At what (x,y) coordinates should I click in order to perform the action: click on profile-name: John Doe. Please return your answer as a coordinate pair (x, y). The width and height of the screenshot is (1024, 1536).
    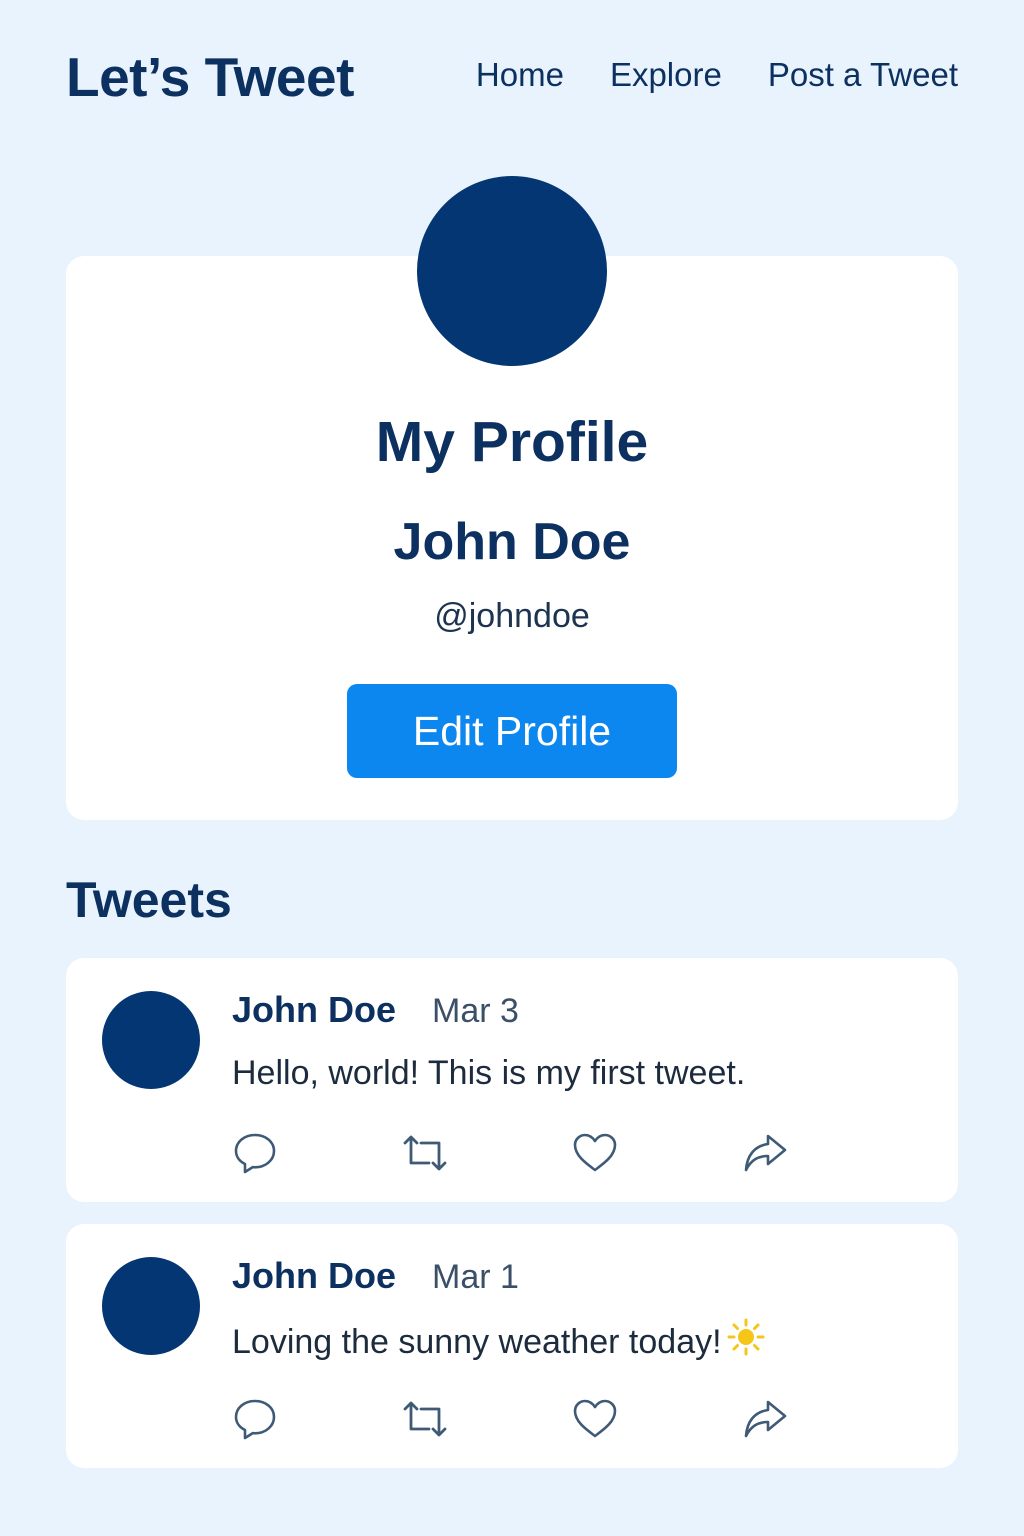
    Looking at the image, I should click on (512, 542).